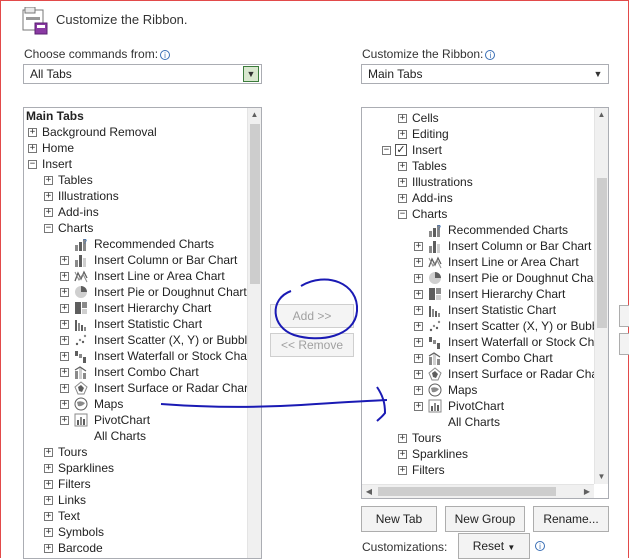  What do you see at coordinates (494, 546) in the screenshot?
I see `reset-button: Reset ▼` at bounding box center [494, 546].